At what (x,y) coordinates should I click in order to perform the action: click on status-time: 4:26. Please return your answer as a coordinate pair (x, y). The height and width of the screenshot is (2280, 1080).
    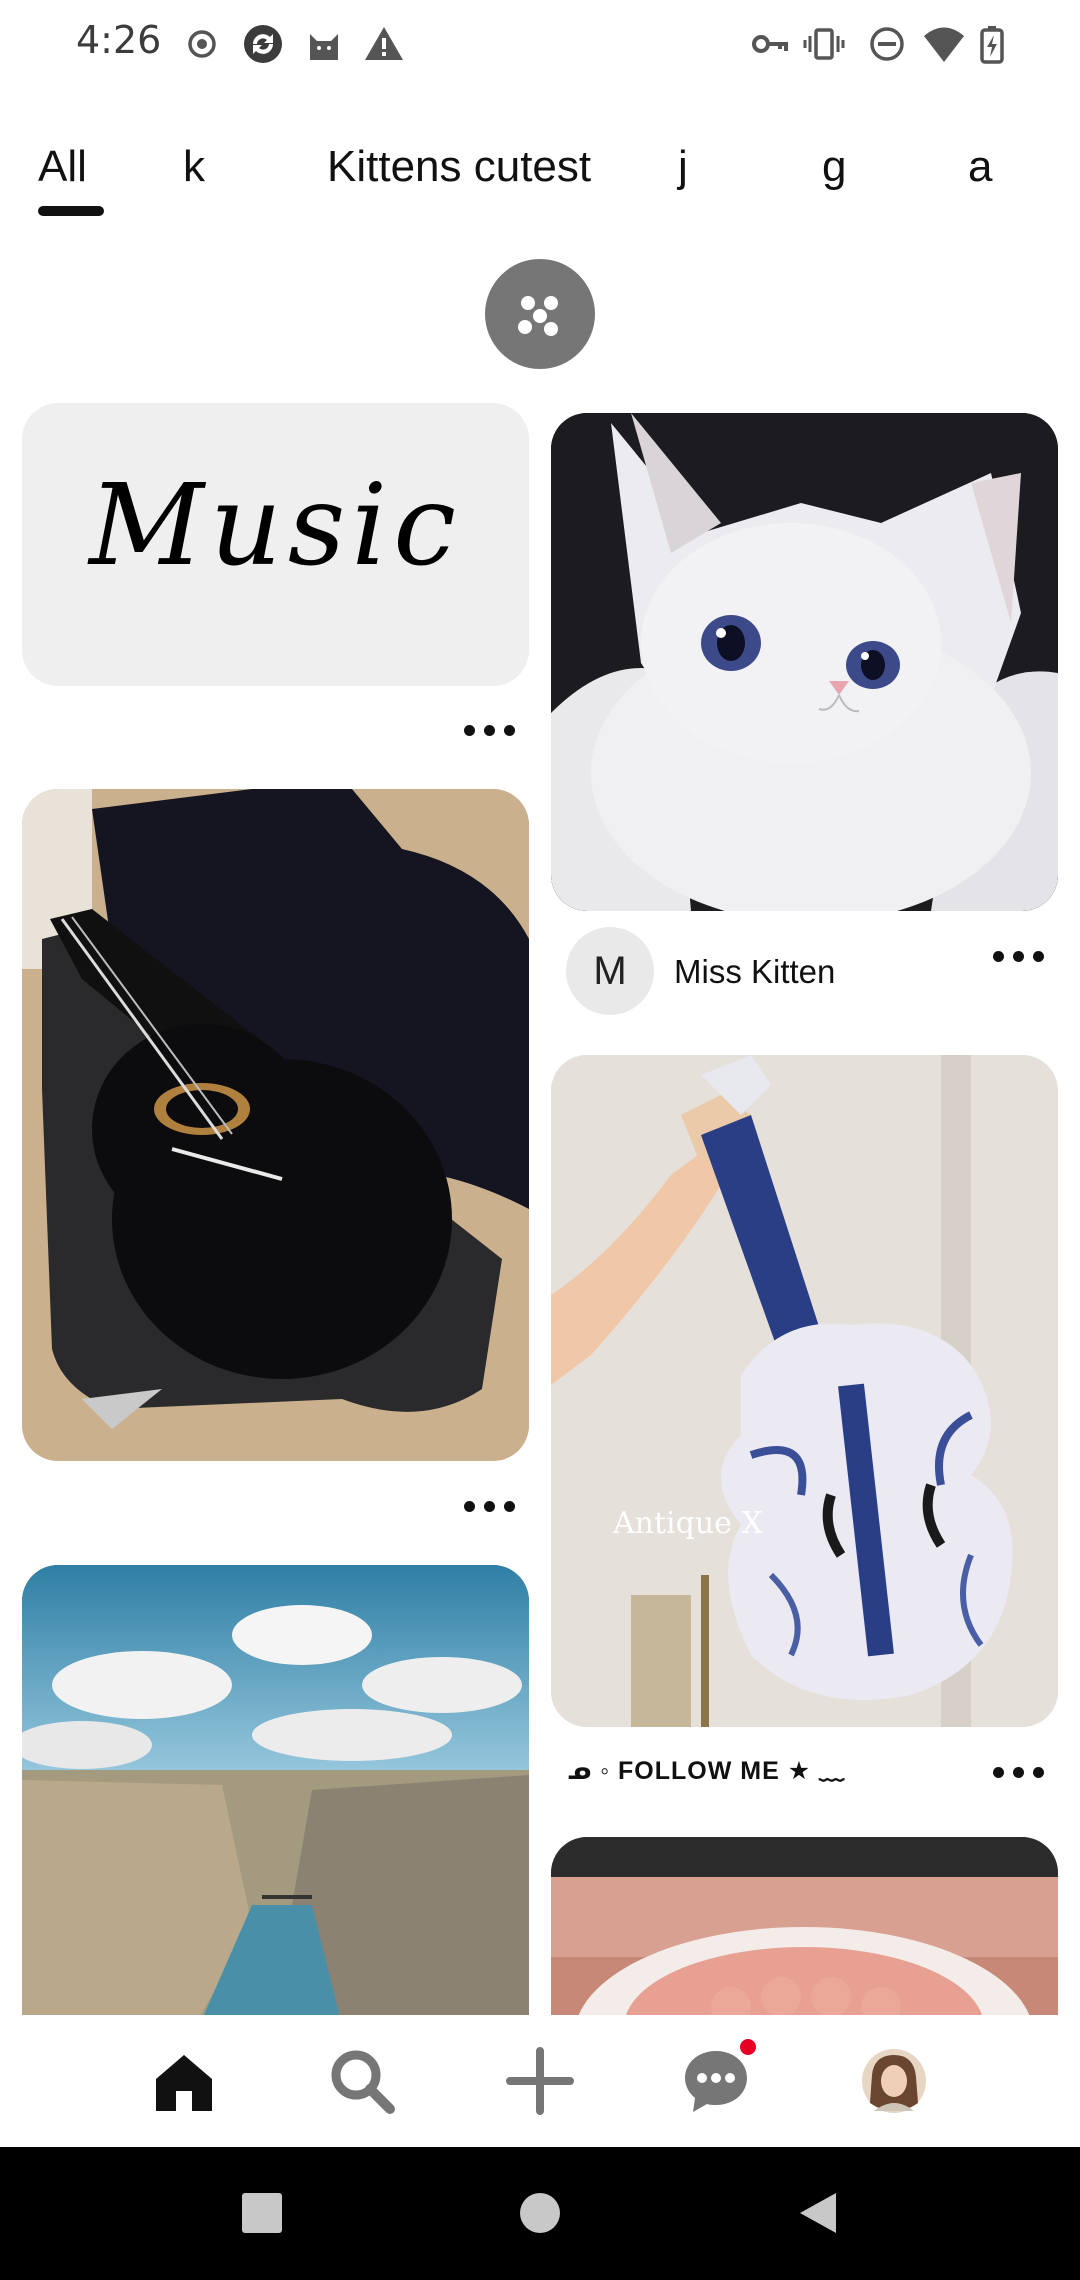
    Looking at the image, I should click on (119, 40).